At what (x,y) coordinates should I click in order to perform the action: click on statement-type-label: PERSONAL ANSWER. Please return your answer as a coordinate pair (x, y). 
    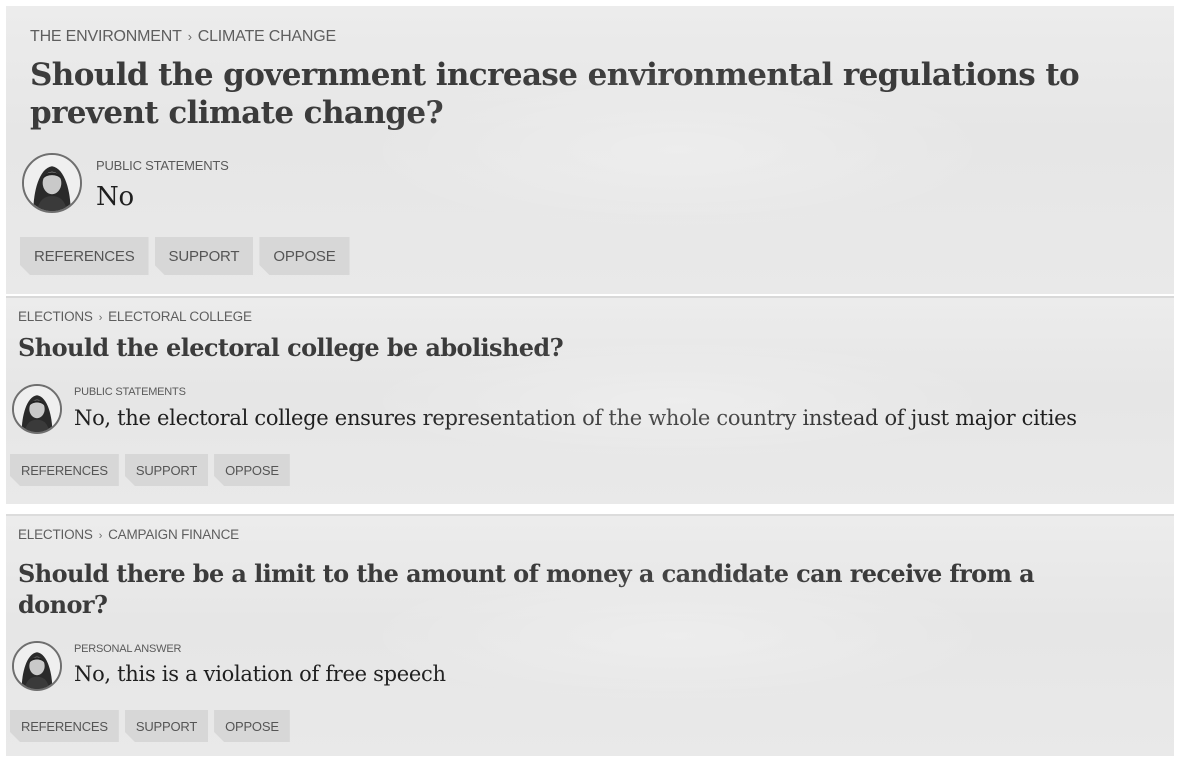
    Looking at the image, I should click on (128, 649).